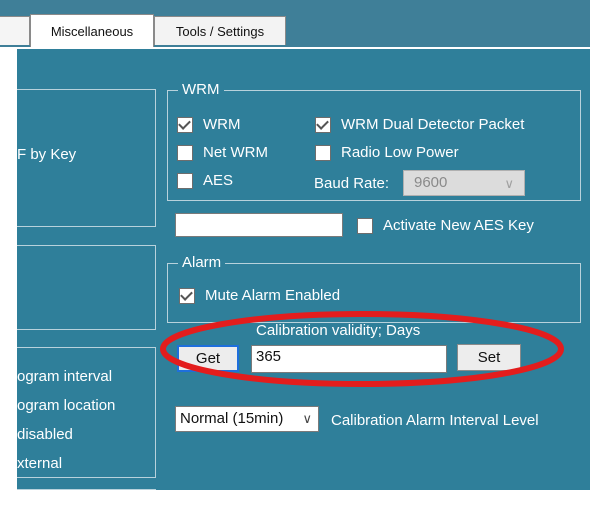  What do you see at coordinates (222, 124) in the screenshot?
I see `wrm-label: WRM` at bounding box center [222, 124].